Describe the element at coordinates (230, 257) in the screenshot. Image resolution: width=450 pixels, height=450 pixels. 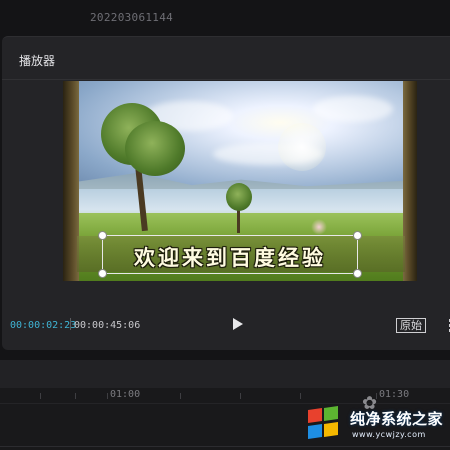
I see `caption-text: 欢迎来到百度经验` at that location.